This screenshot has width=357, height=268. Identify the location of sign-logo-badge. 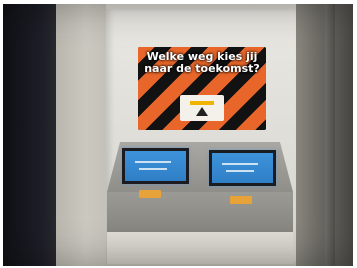
(202, 108).